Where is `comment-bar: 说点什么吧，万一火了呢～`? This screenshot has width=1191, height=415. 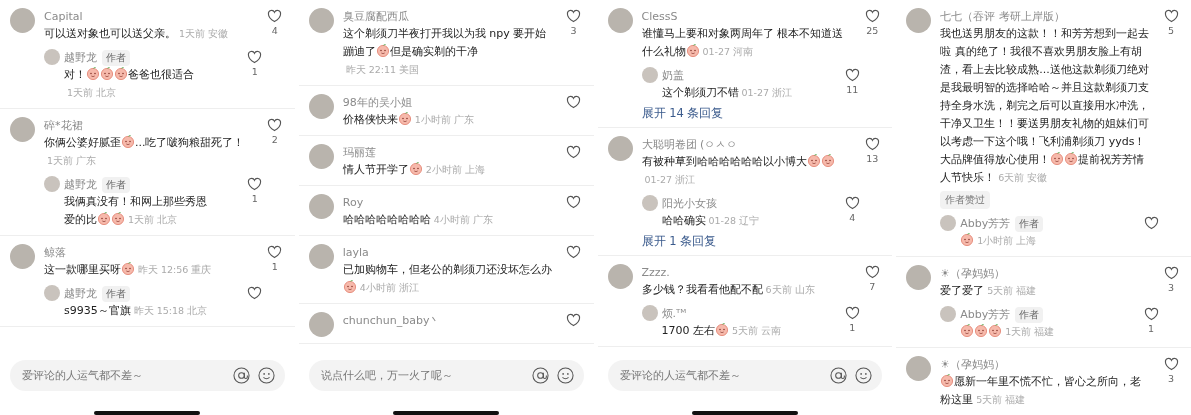 comment-bar: 说点什么吧，万一火了呢～ is located at coordinates (446, 375).